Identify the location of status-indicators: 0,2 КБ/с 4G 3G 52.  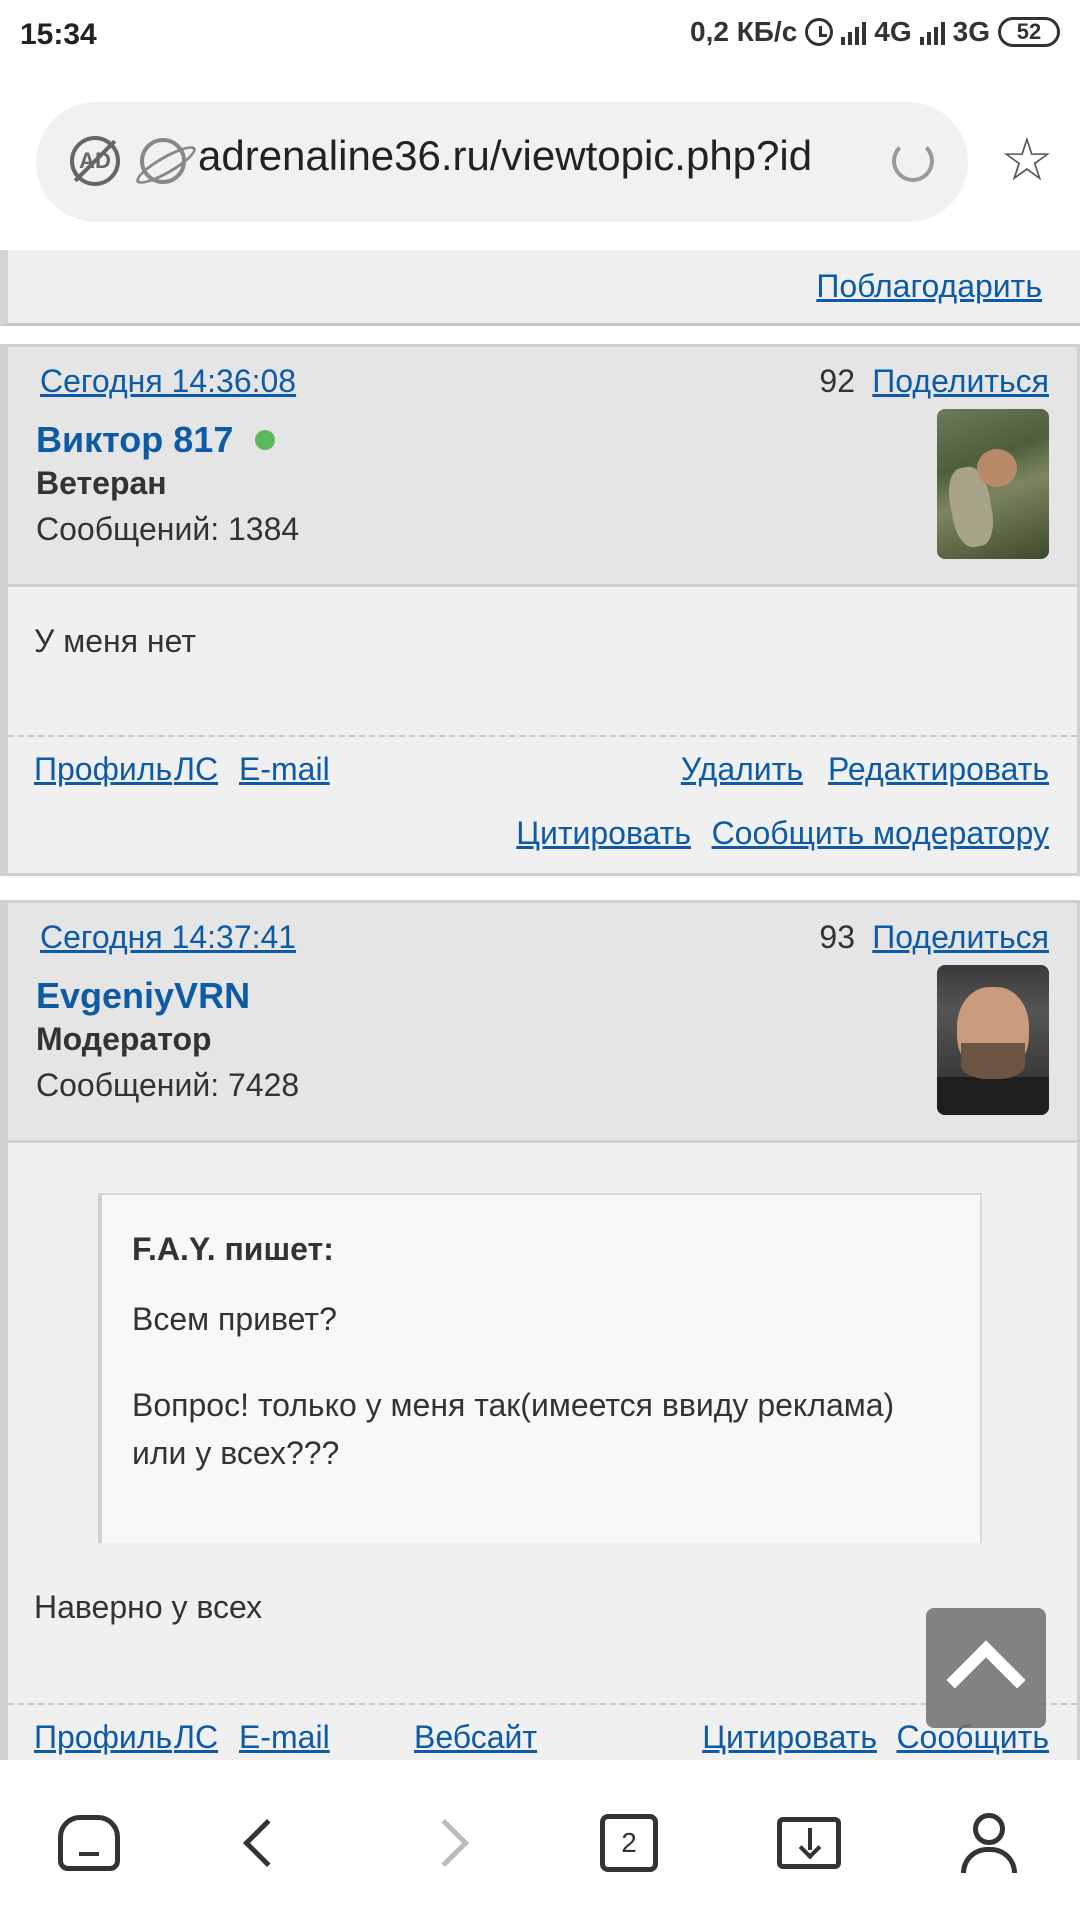
(875, 32).